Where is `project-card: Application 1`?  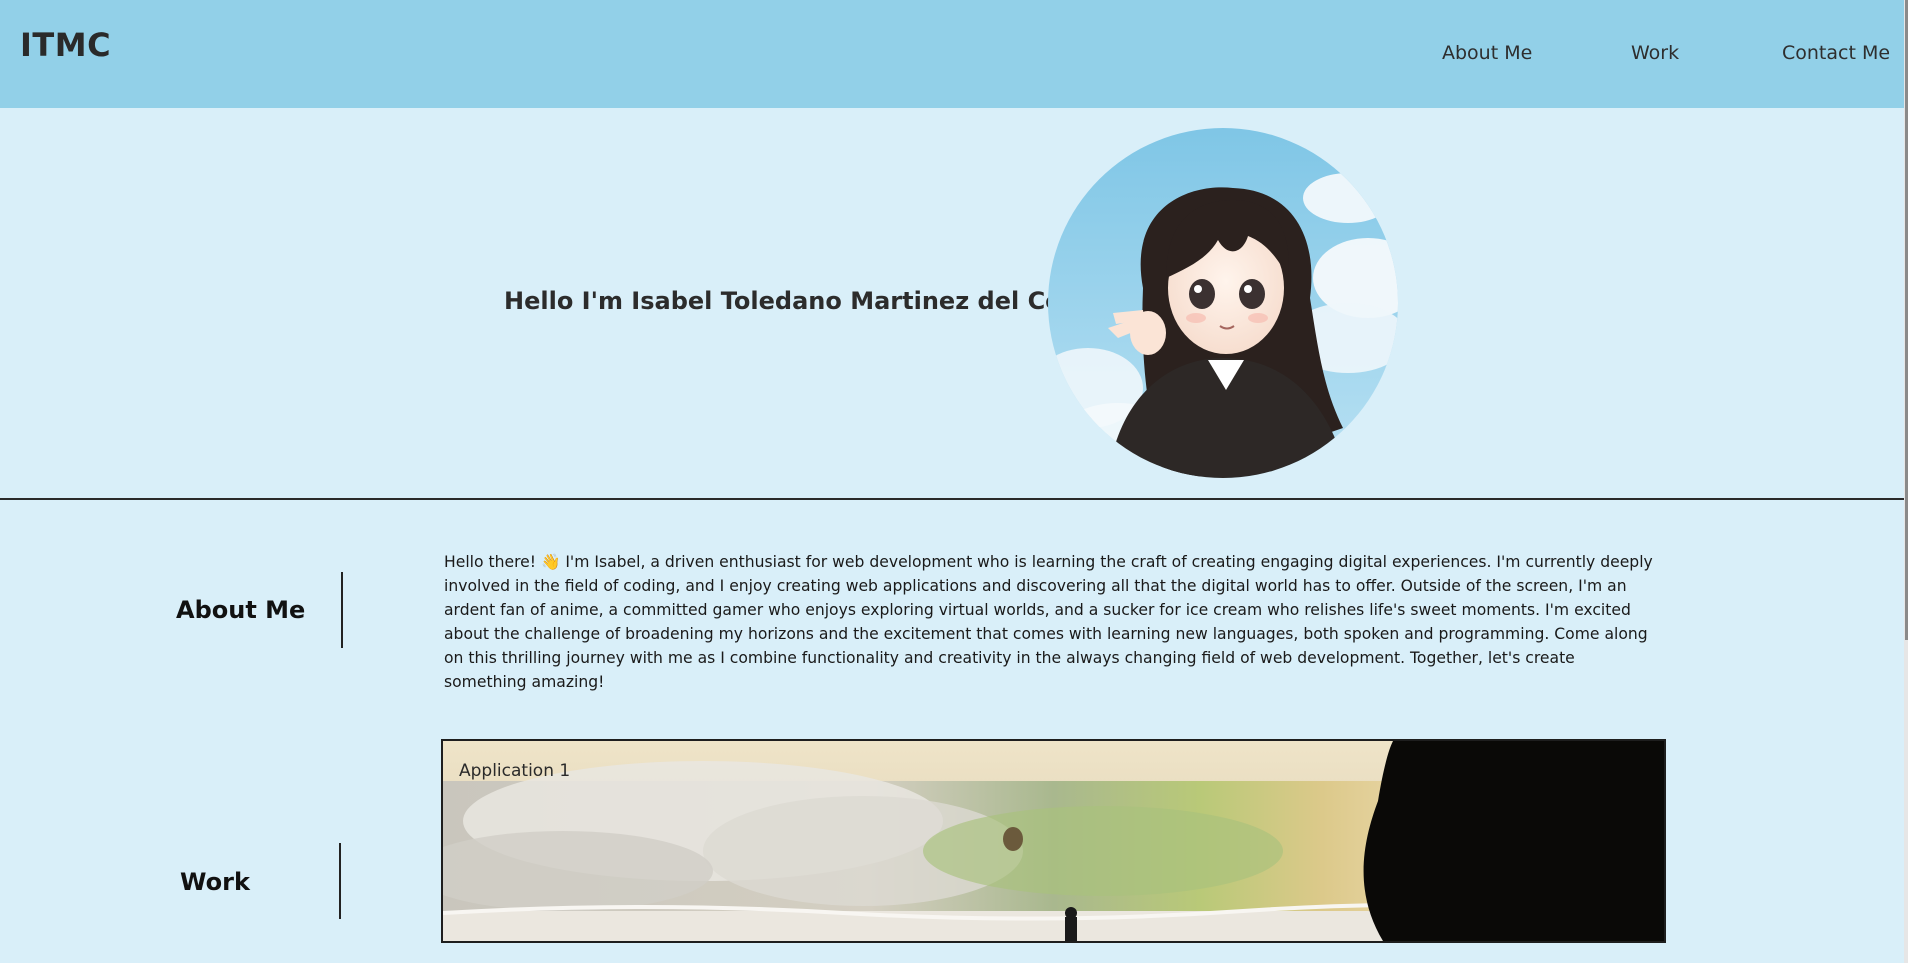
project-card: Application 1 is located at coordinates (1053, 841).